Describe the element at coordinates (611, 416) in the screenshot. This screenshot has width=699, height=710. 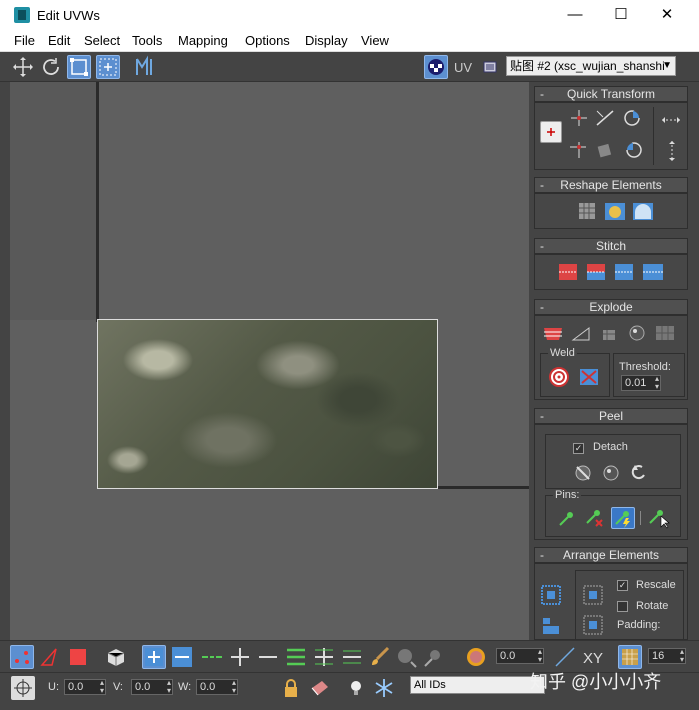
I see `rollout-header-peel: - Peel` at that location.